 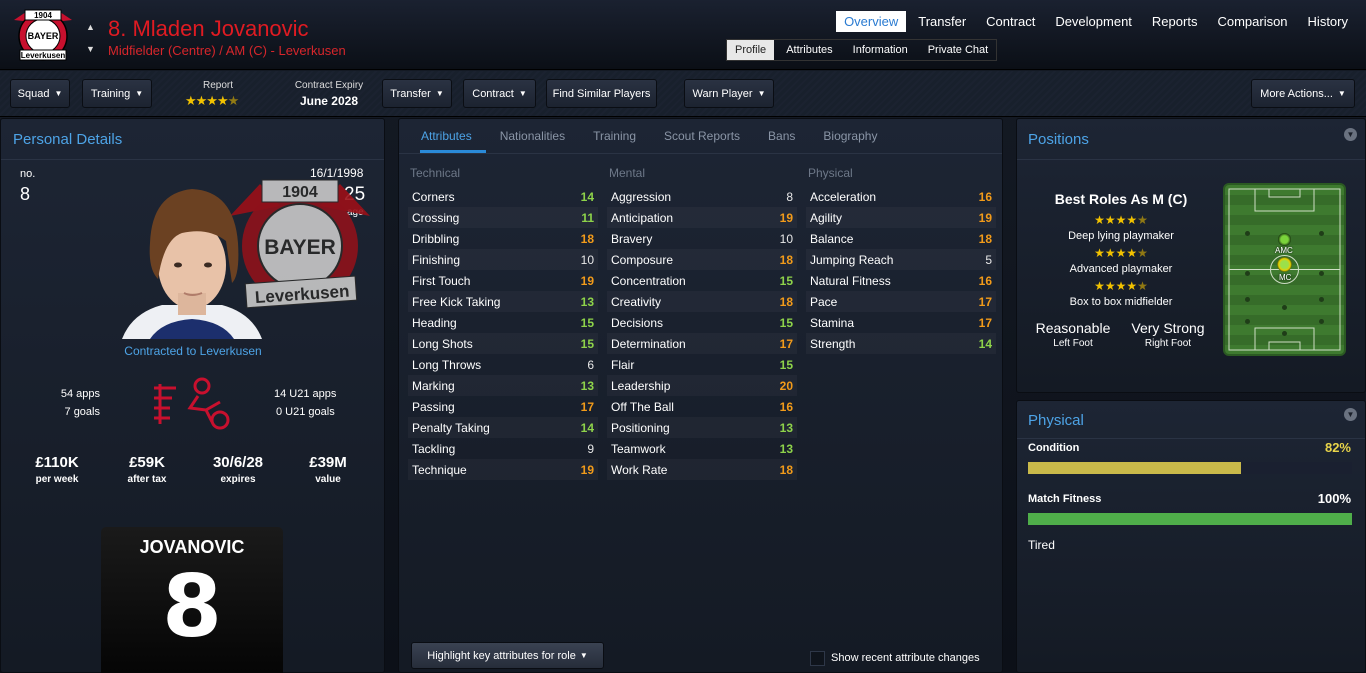 What do you see at coordinates (817, 658) in the screenshot?
I see `show-recent-changes-checkbox` at bounding box center [817, 658].